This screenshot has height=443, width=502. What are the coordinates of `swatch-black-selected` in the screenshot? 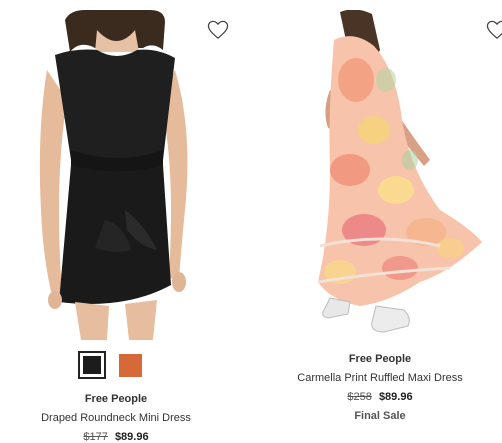 It's located at (92, 365).